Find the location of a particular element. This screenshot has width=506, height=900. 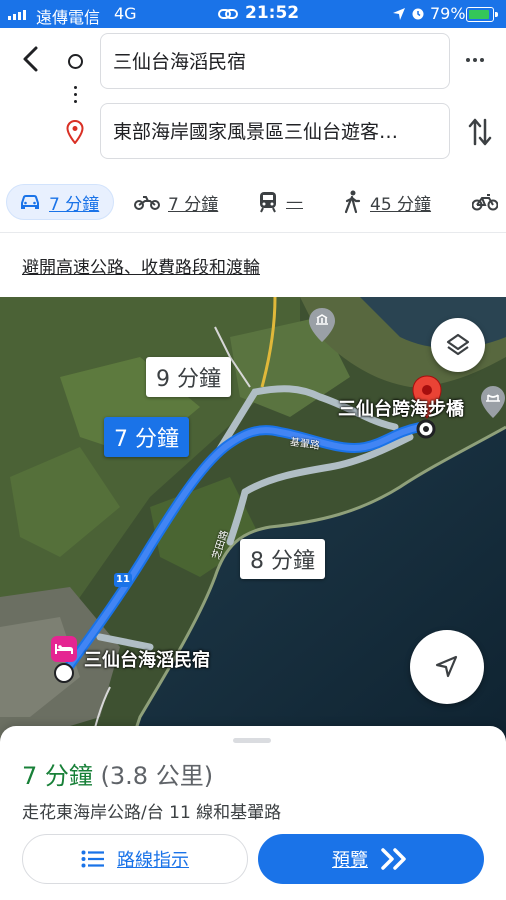

mode-walk: 45 分鐘 is located at coordinates (386, 202).